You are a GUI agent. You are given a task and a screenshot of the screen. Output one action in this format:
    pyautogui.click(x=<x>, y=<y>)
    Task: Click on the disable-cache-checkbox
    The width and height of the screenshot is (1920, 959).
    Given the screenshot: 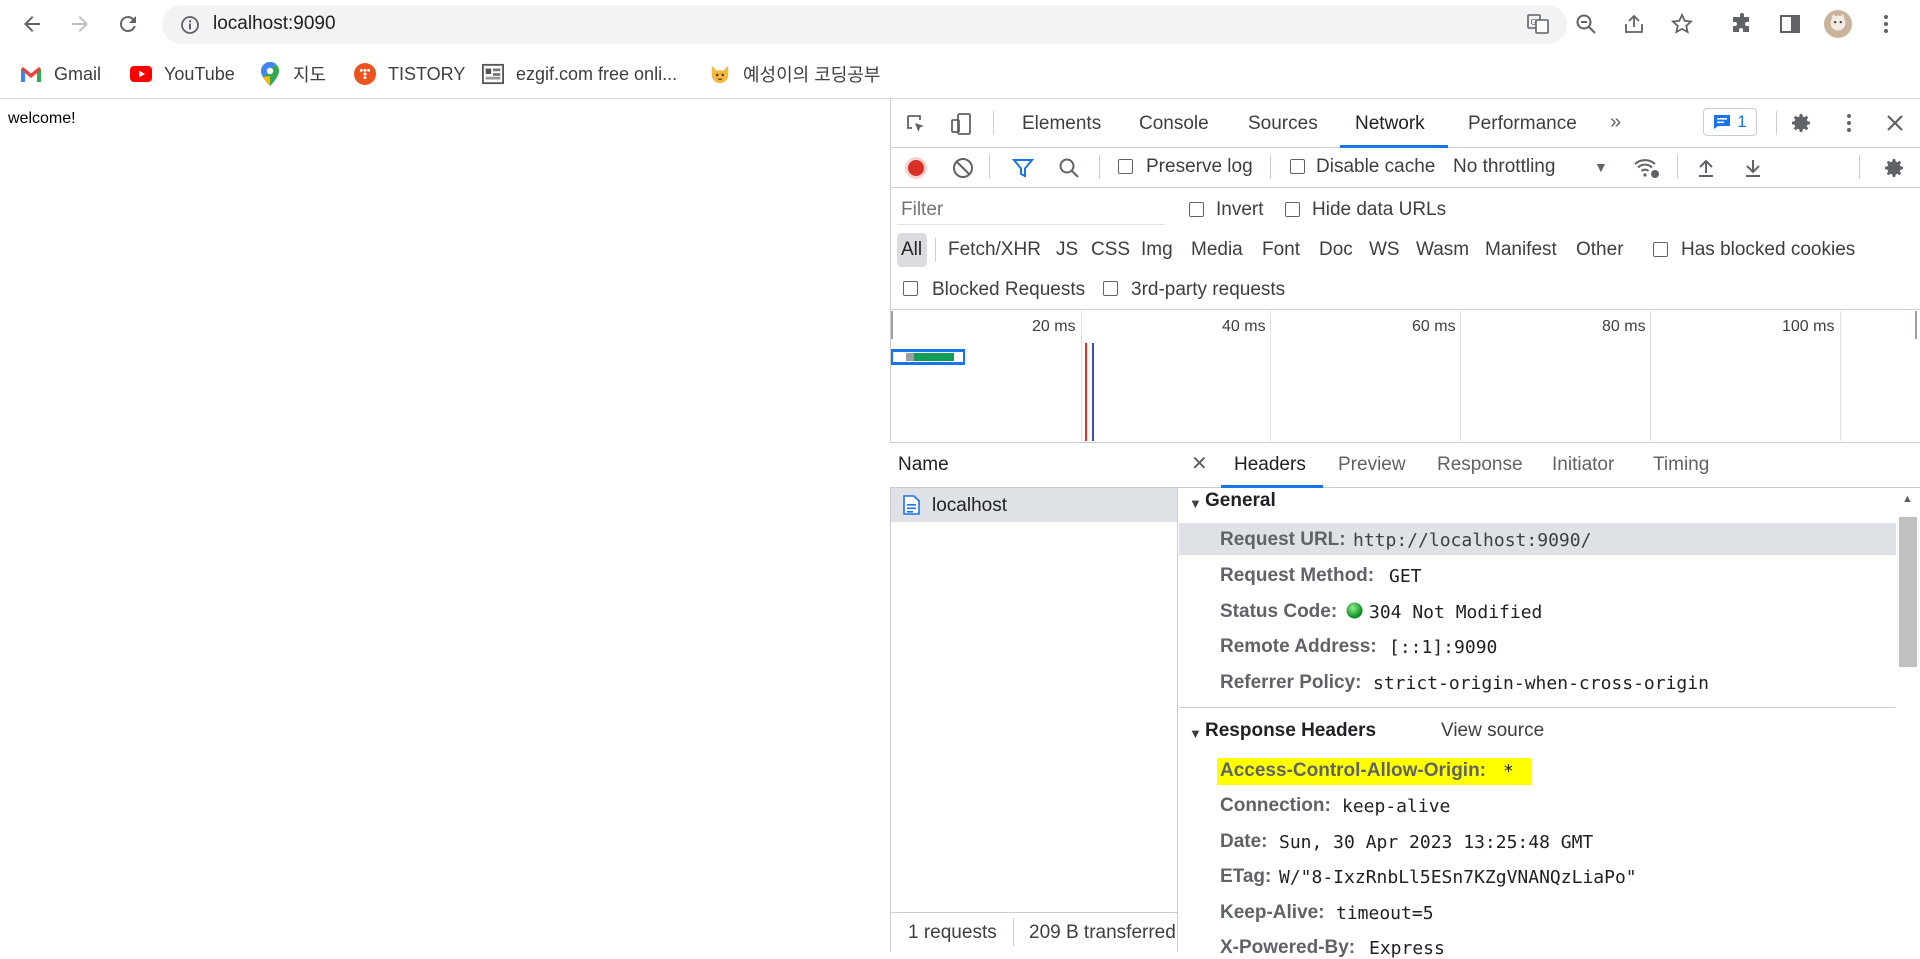 What is the action you would take?
    pyautogui.click(x=1297, y=166)
    